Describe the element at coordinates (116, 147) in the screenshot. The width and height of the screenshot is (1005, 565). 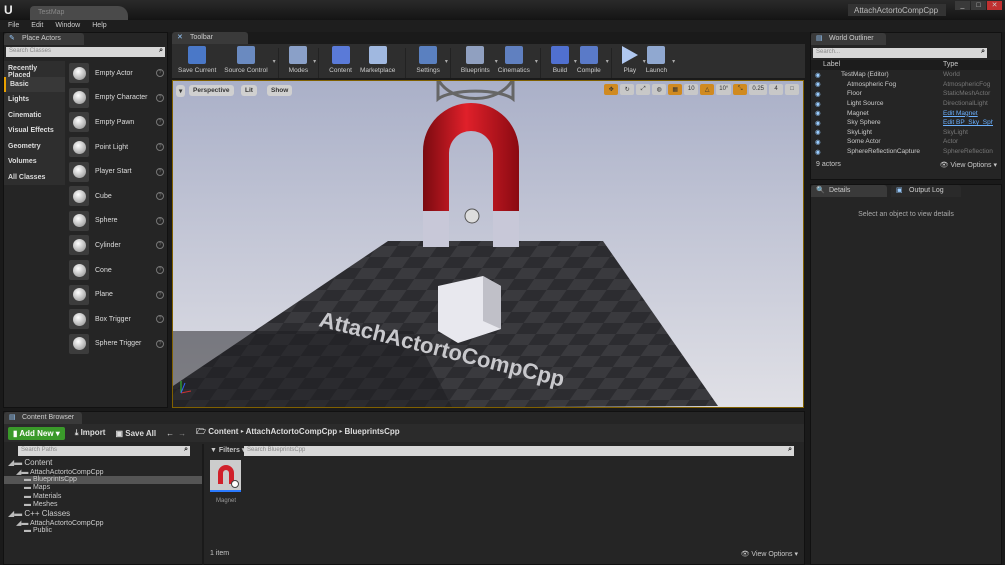
I see `actor-item: Point Light?` at that location.